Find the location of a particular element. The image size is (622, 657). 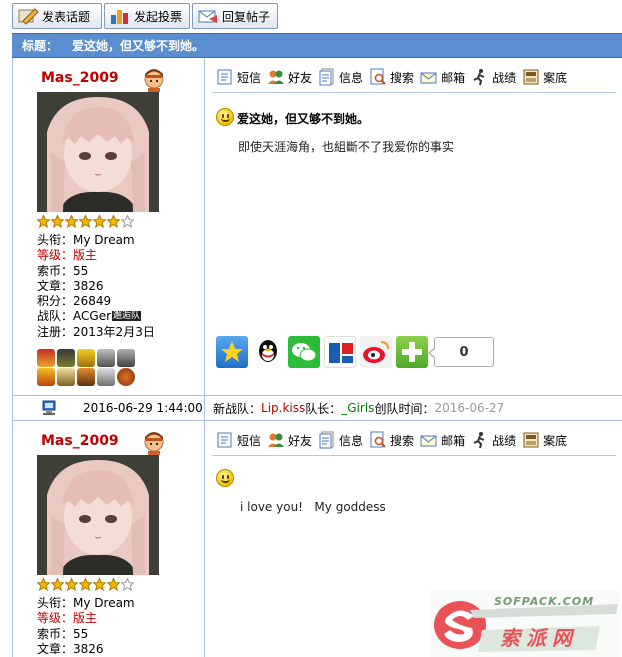

message-icon is located at coordinates (224, 77).